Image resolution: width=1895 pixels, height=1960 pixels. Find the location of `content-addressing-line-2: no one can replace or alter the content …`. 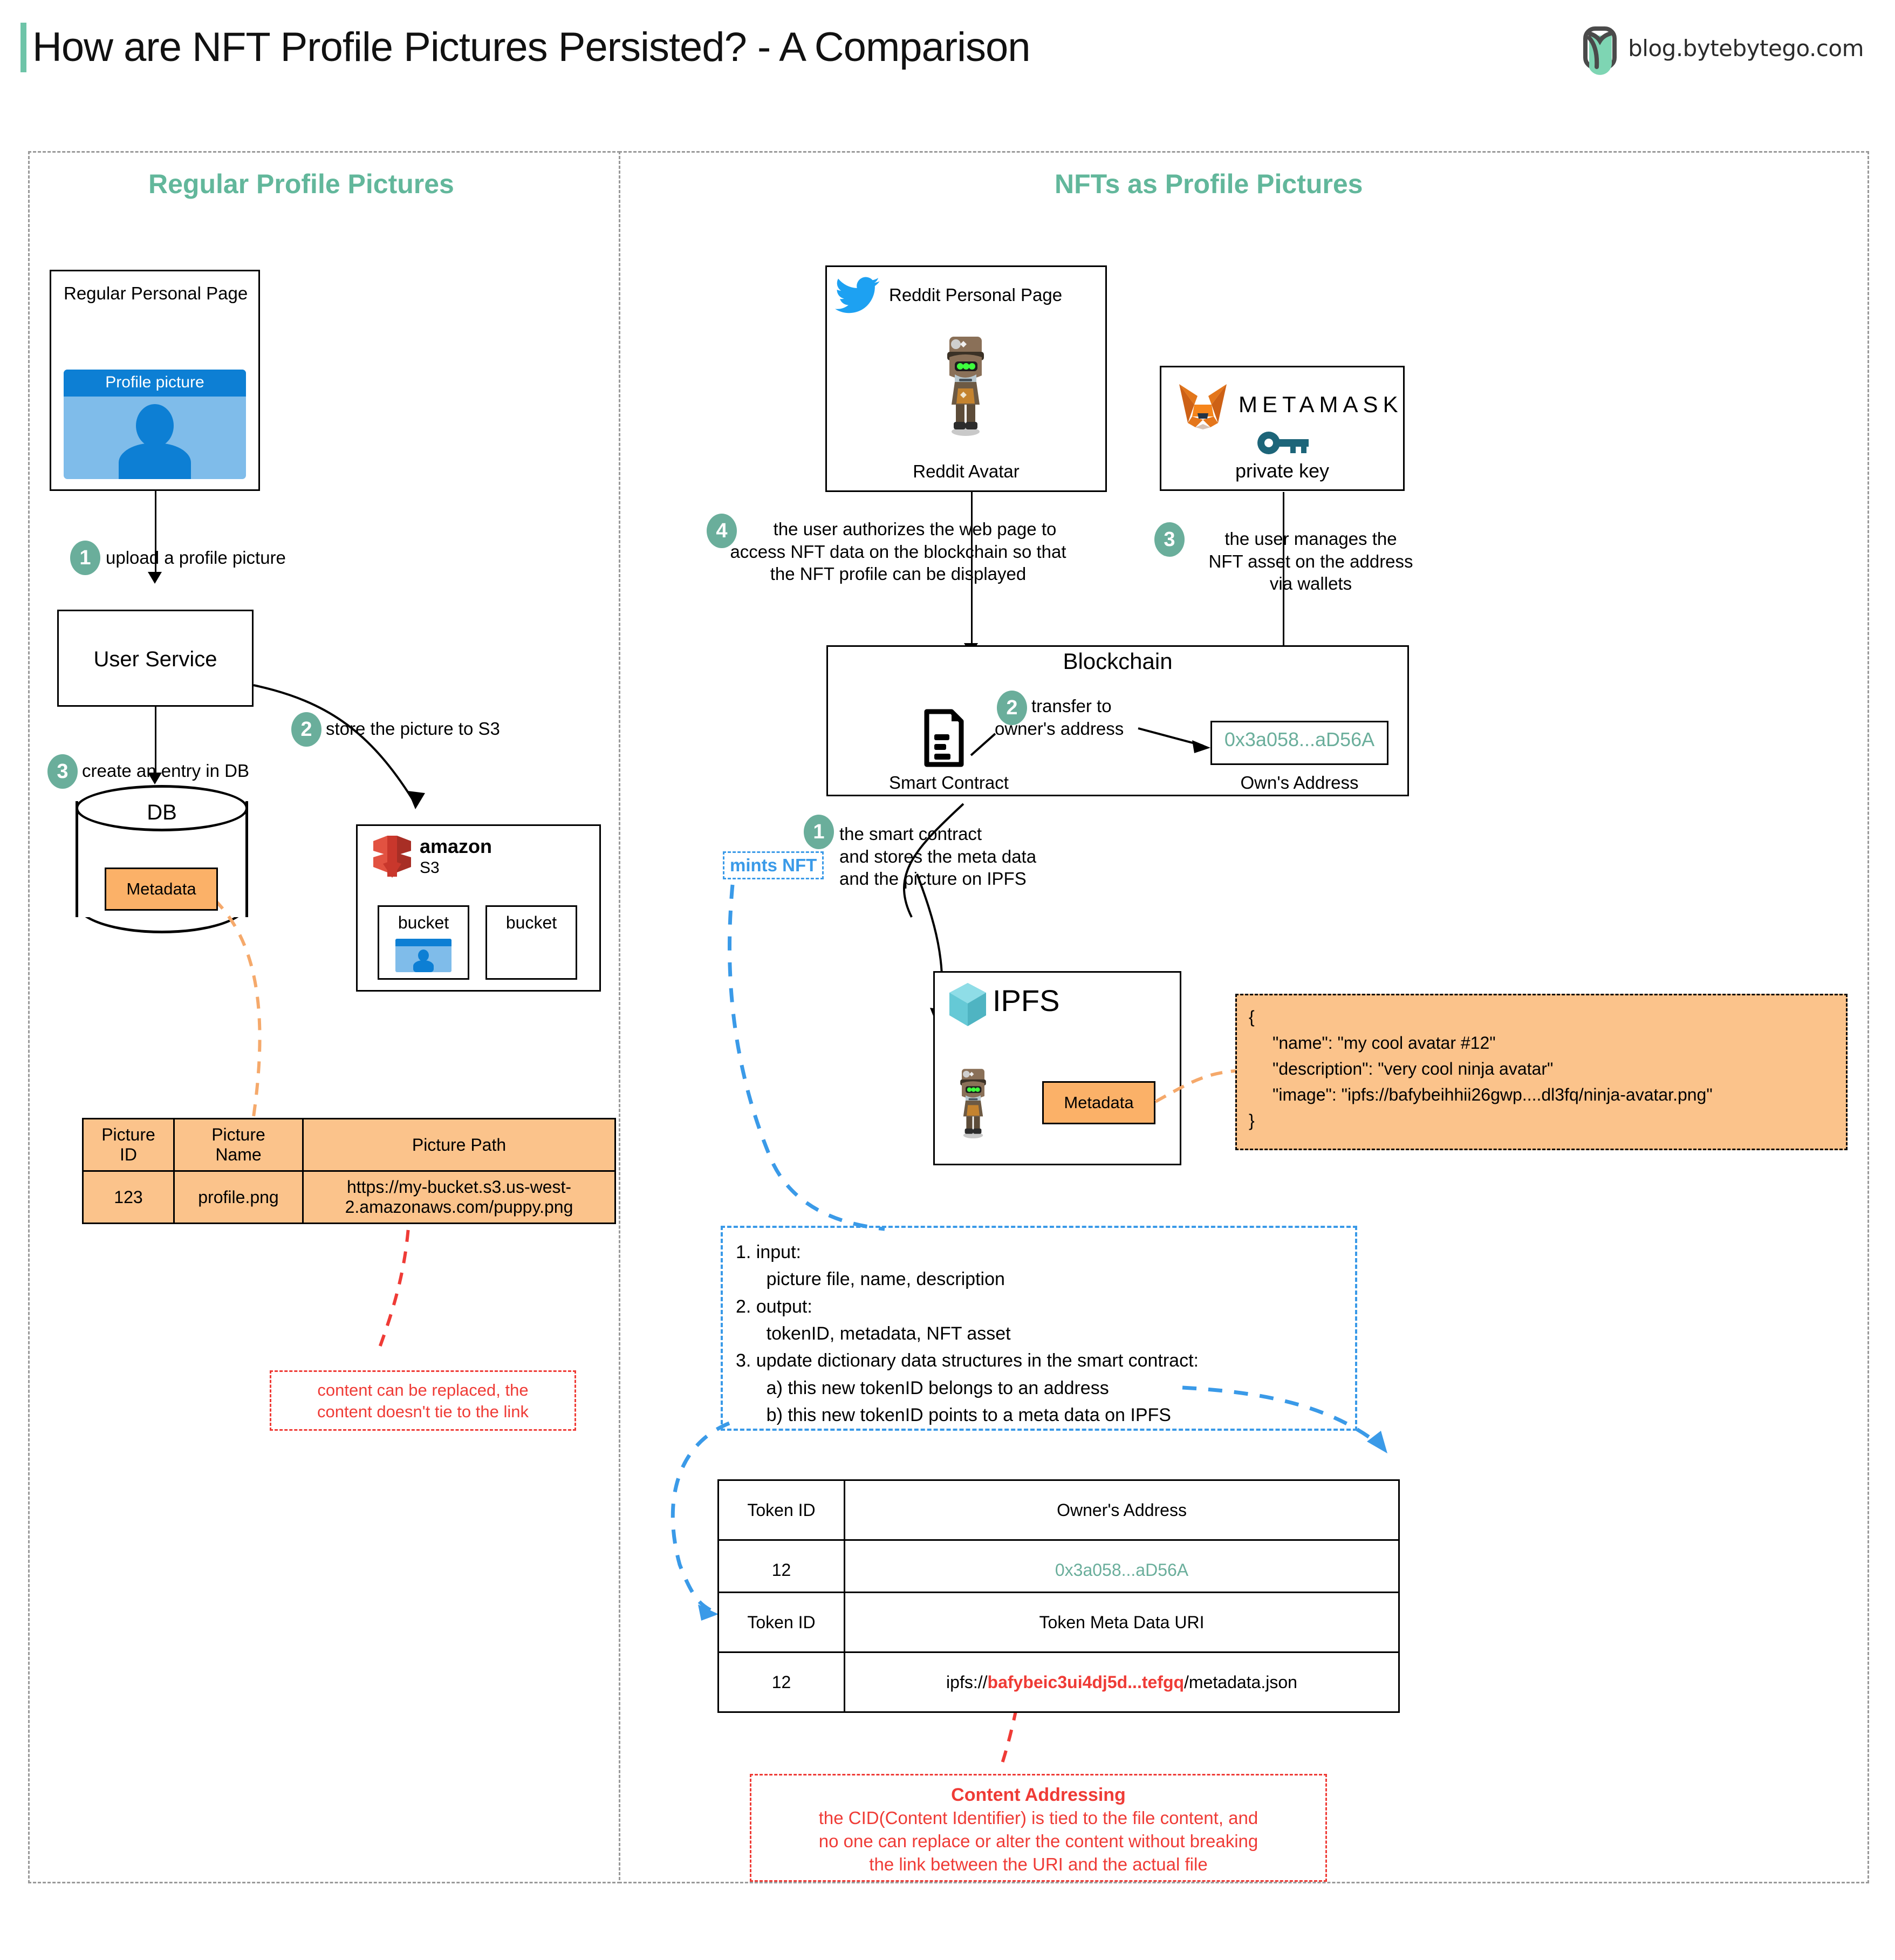

content-addressing-line-2: no one can replace or alter the content … is located at coordinates (1038, 1842).